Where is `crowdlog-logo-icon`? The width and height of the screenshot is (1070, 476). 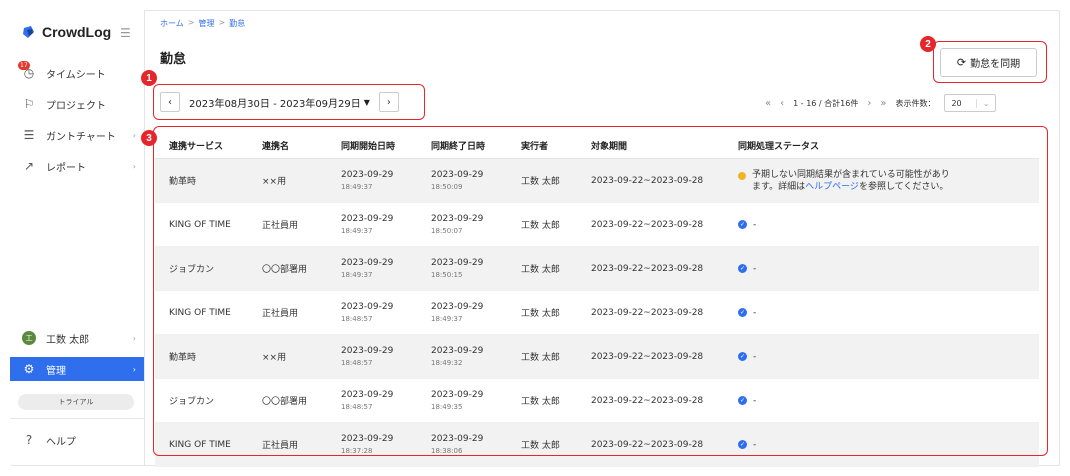
crowdlog-logo-icon is located at coordinates (29, 32).